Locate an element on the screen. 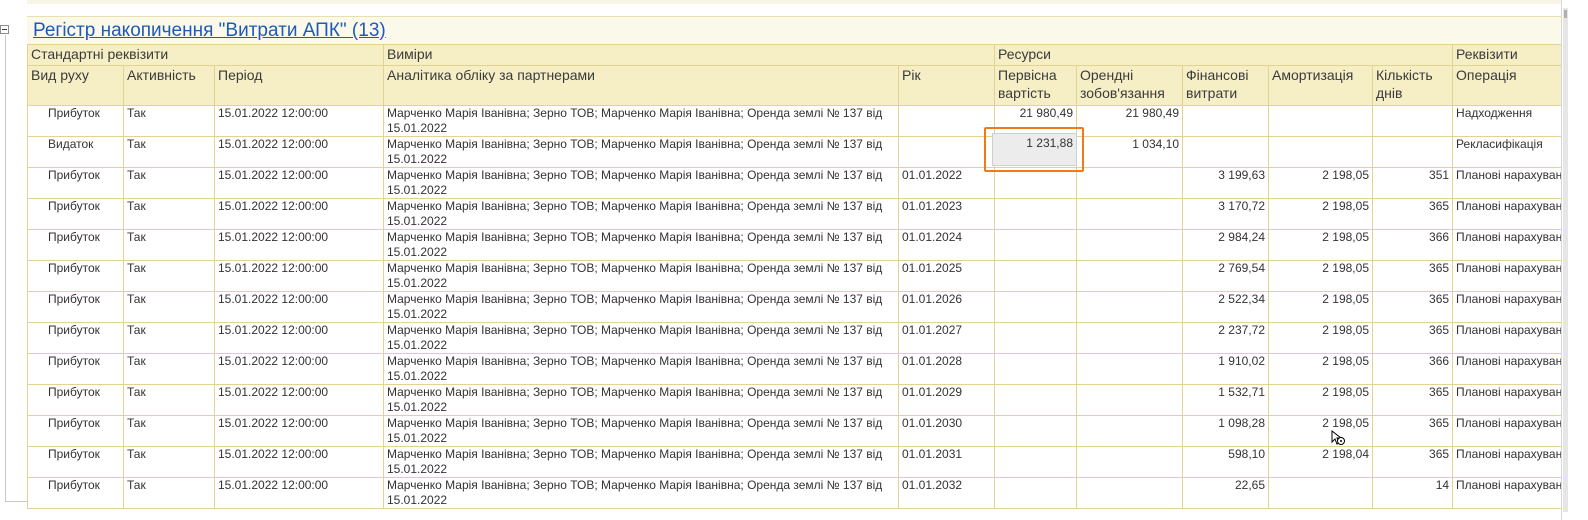  year-cell: 01.01.2031 is located at coordinates (946, 462).